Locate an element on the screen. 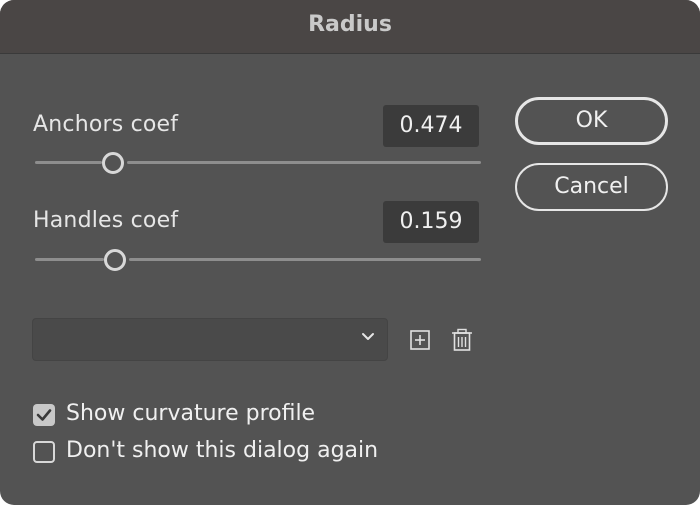  checkmark-icon is located at coordinates (44, 415).